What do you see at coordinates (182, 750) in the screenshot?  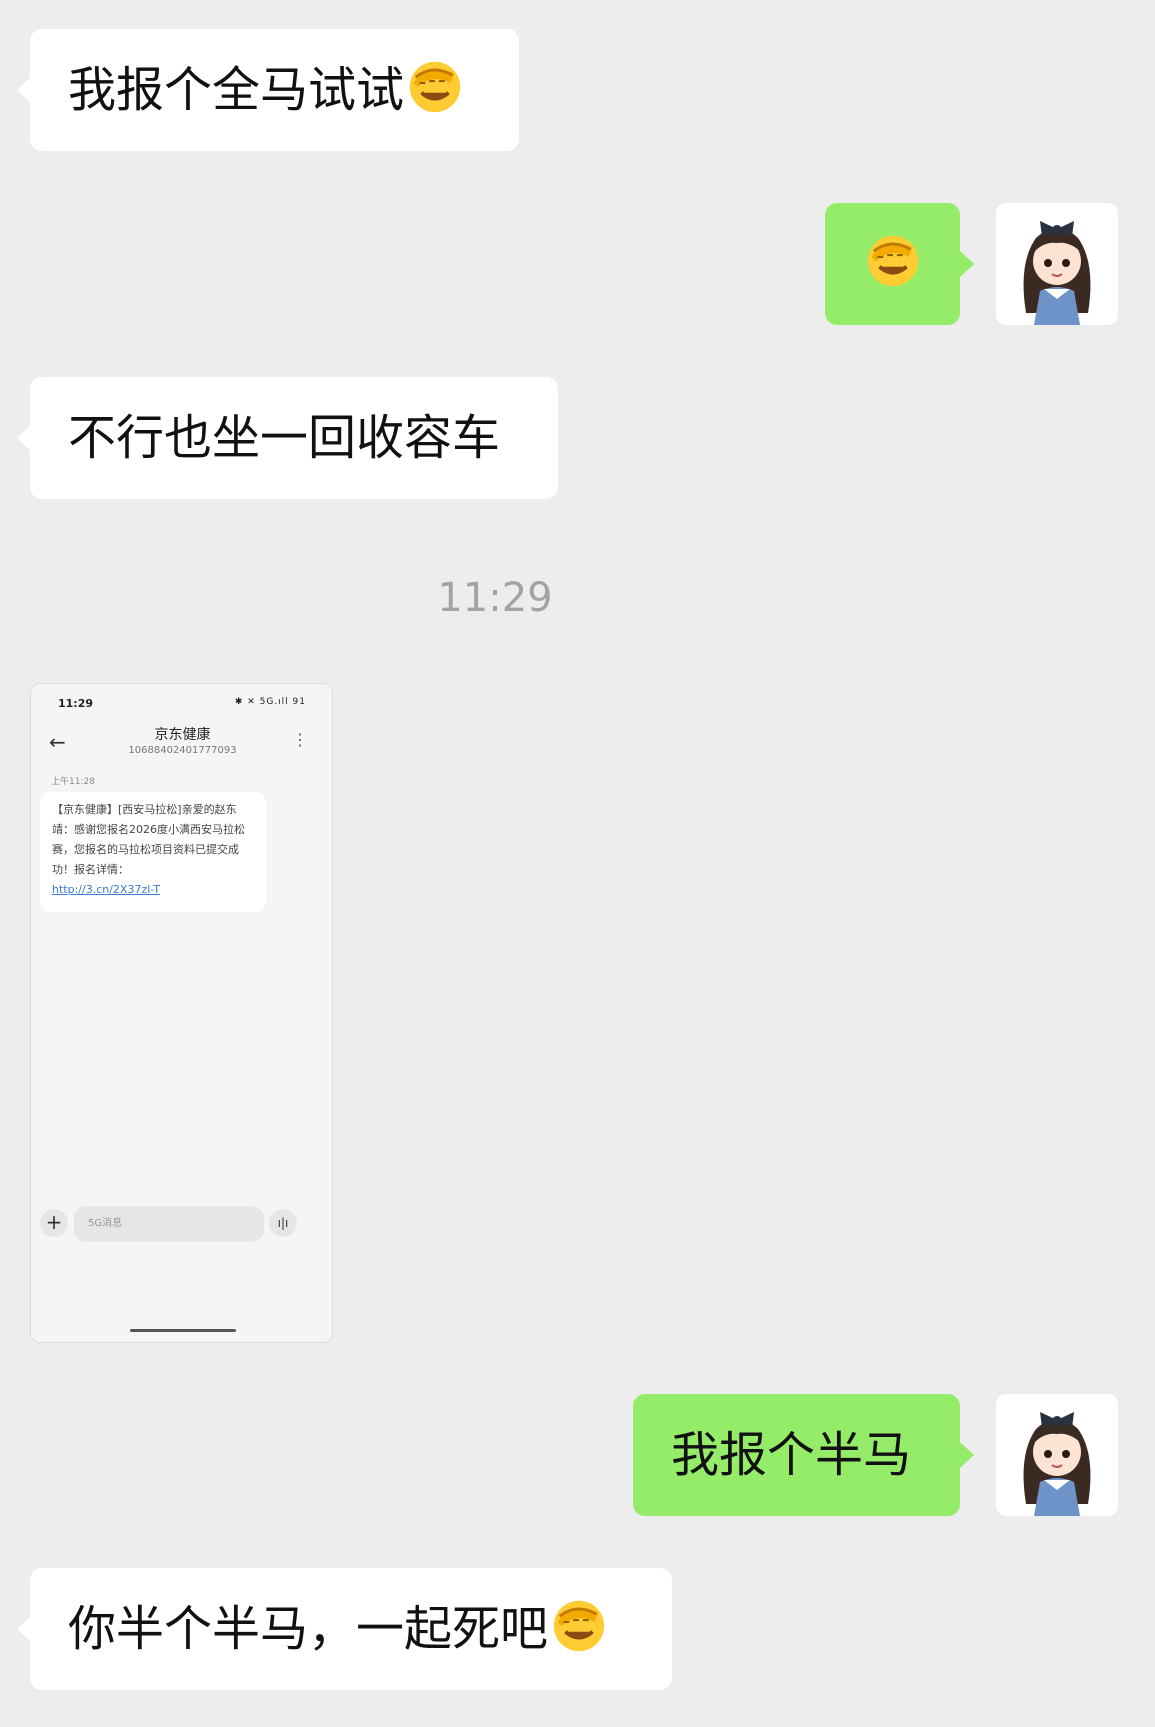 I see `sender-number: 10688402401777093` at bounding box center [182, 750].